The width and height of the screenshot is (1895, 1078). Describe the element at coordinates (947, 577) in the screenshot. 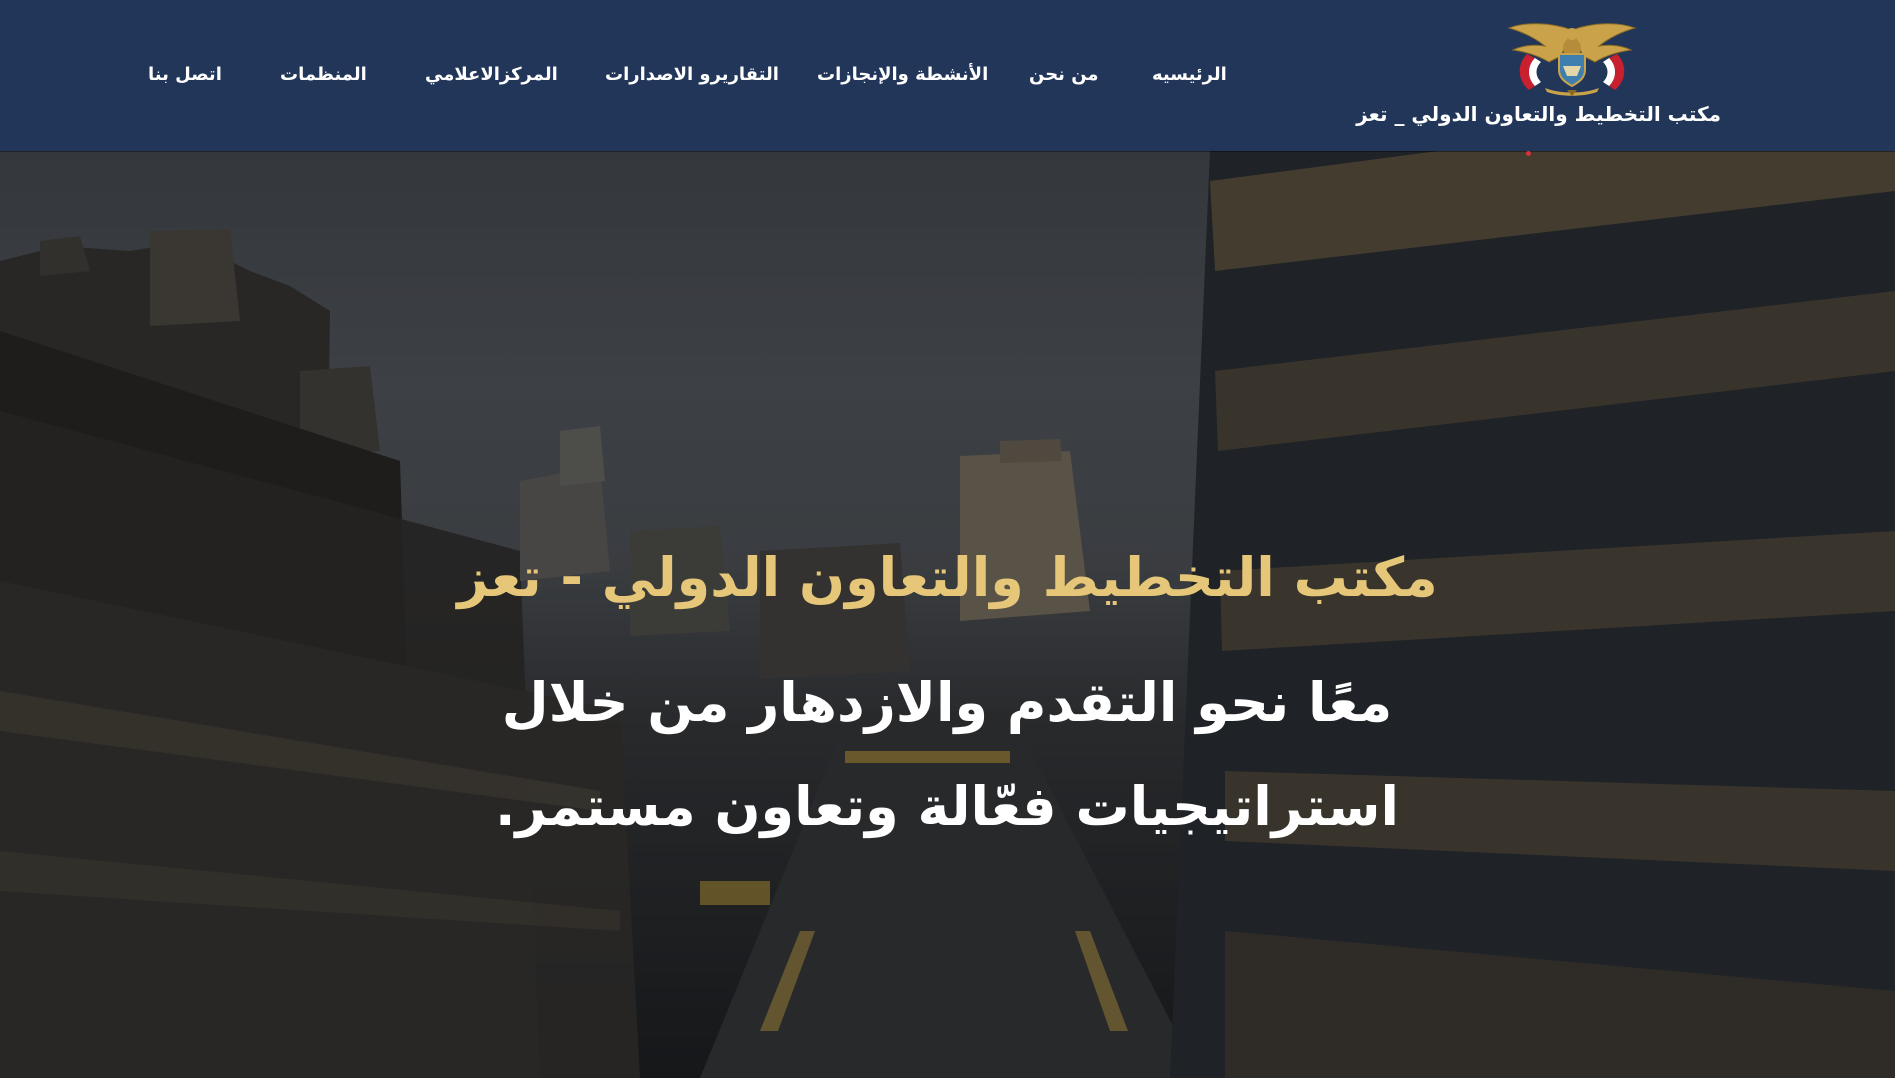

I see `hero-title: مكتب التخطيط والتعاون الدولي - تعز` at that location.